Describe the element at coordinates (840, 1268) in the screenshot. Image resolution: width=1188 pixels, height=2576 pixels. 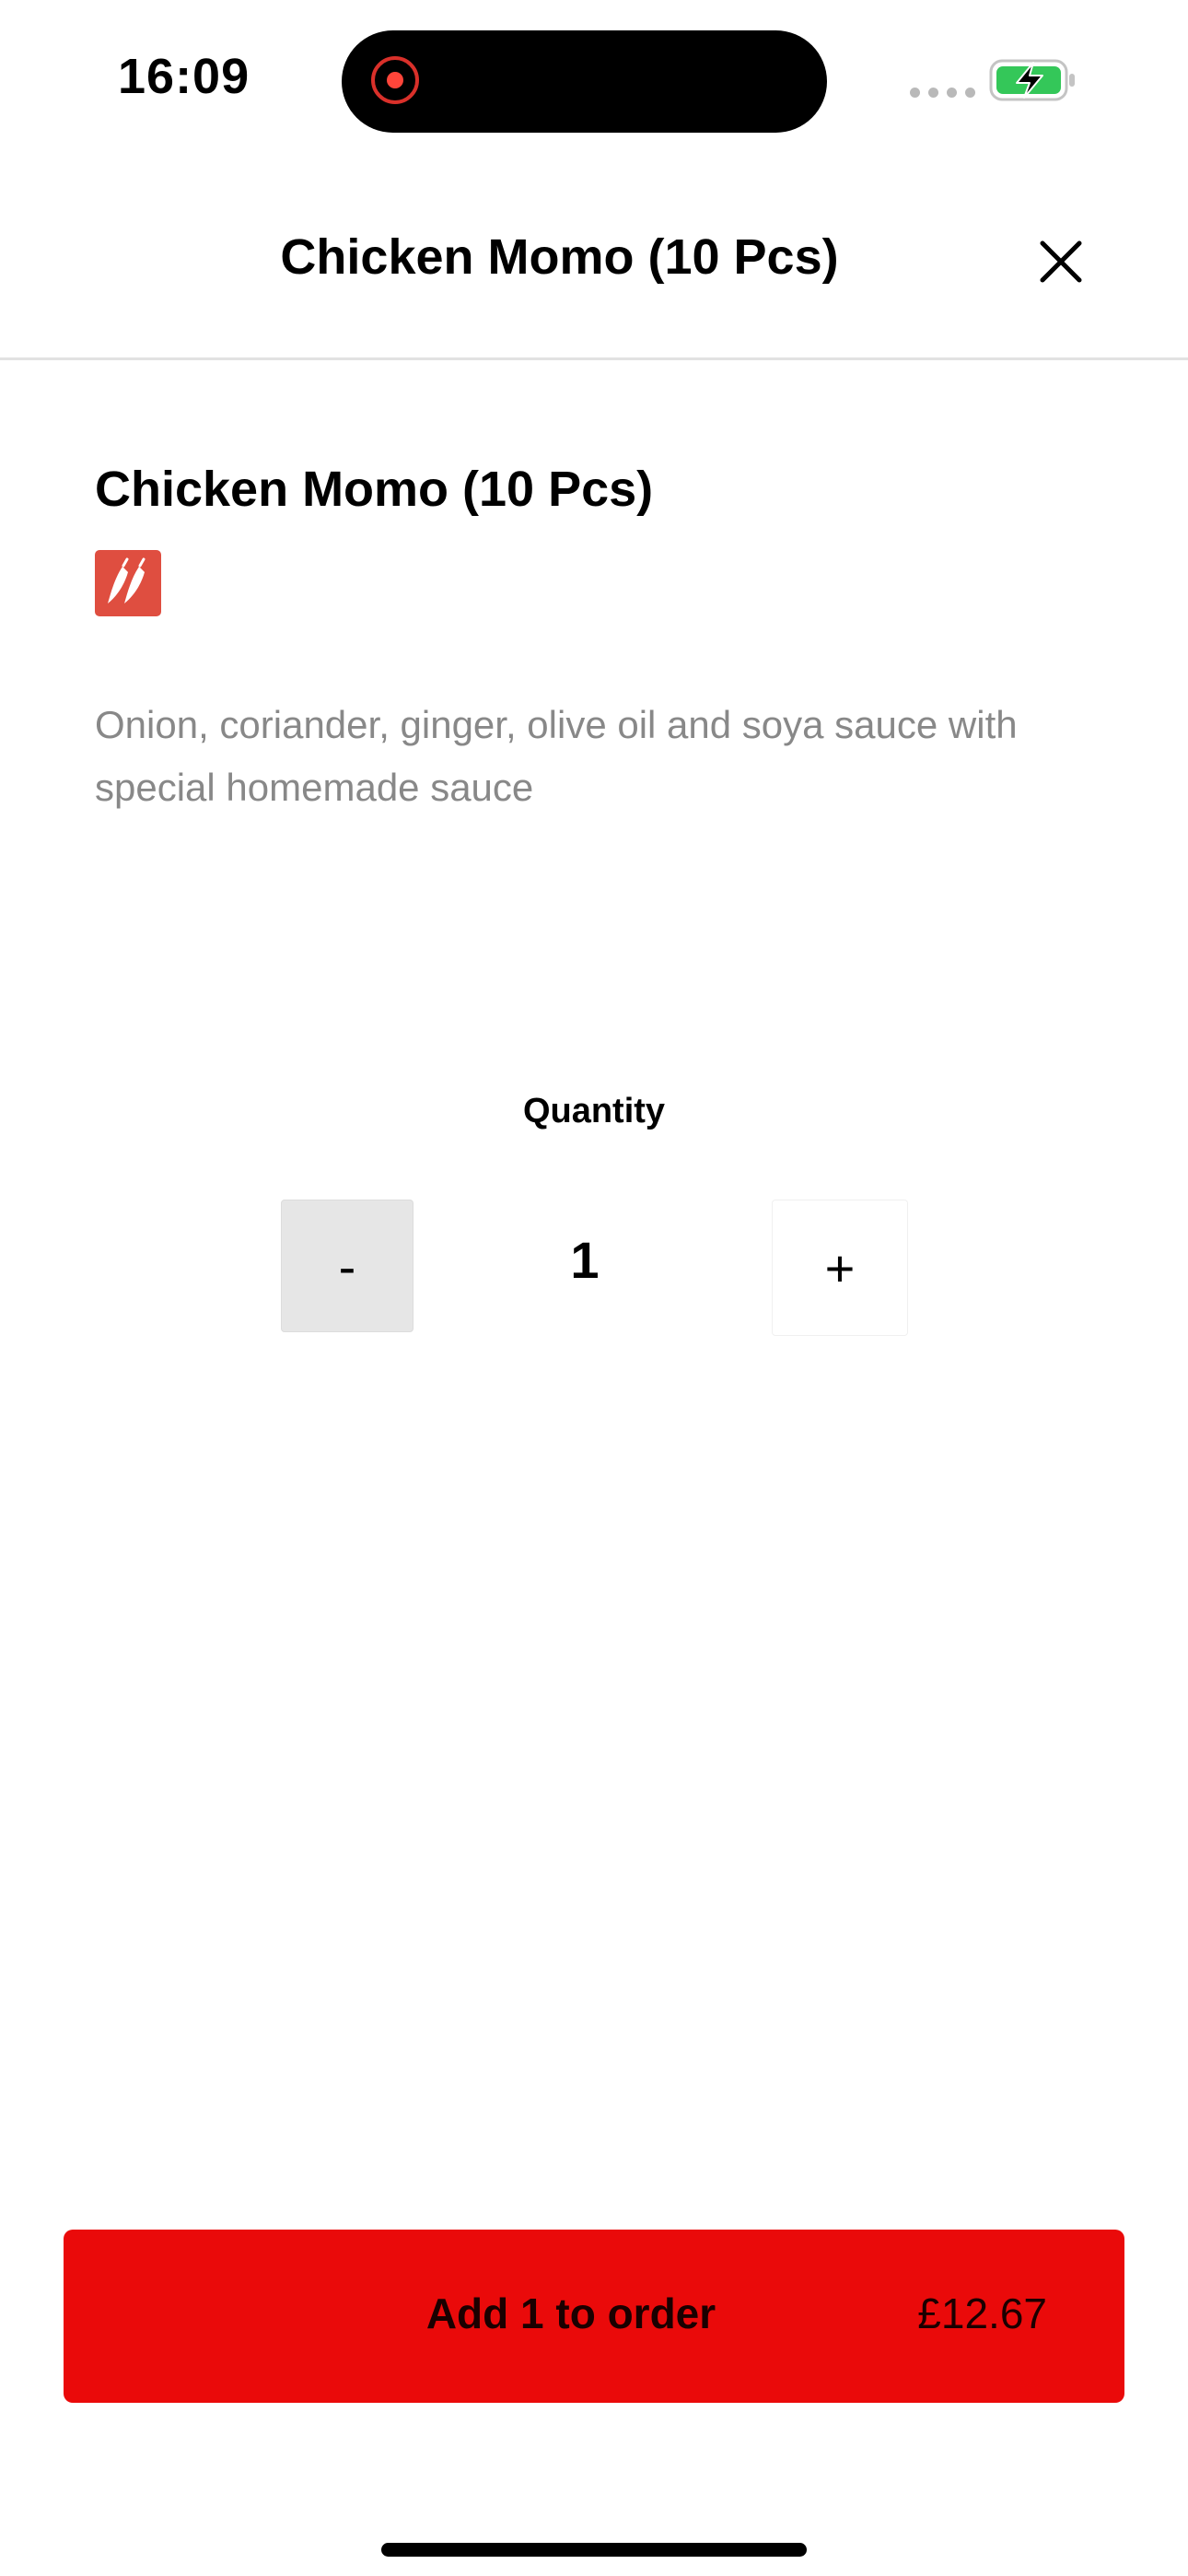
I see `increase-quantity-button: +` at that location.